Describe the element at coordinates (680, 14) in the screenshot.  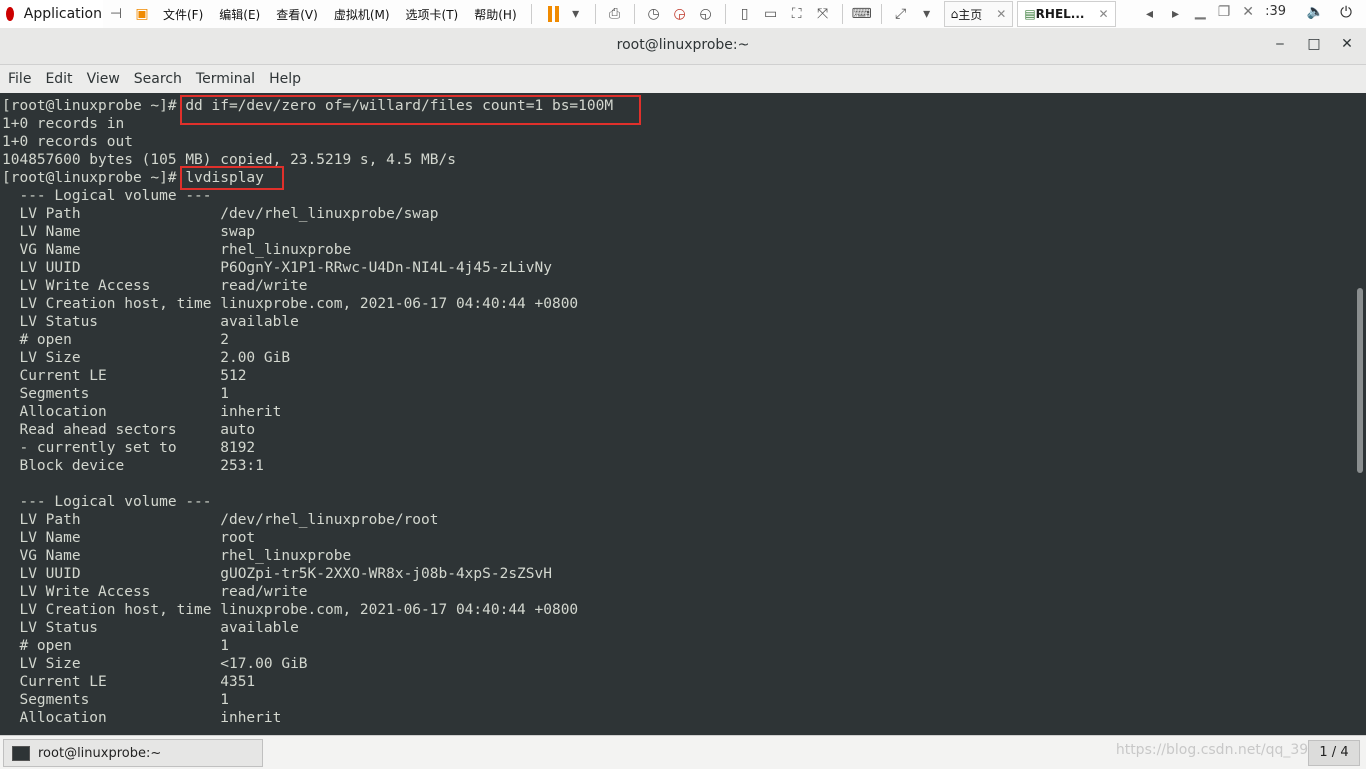
I see `revert-snapshot-icon: ◶` at that location.